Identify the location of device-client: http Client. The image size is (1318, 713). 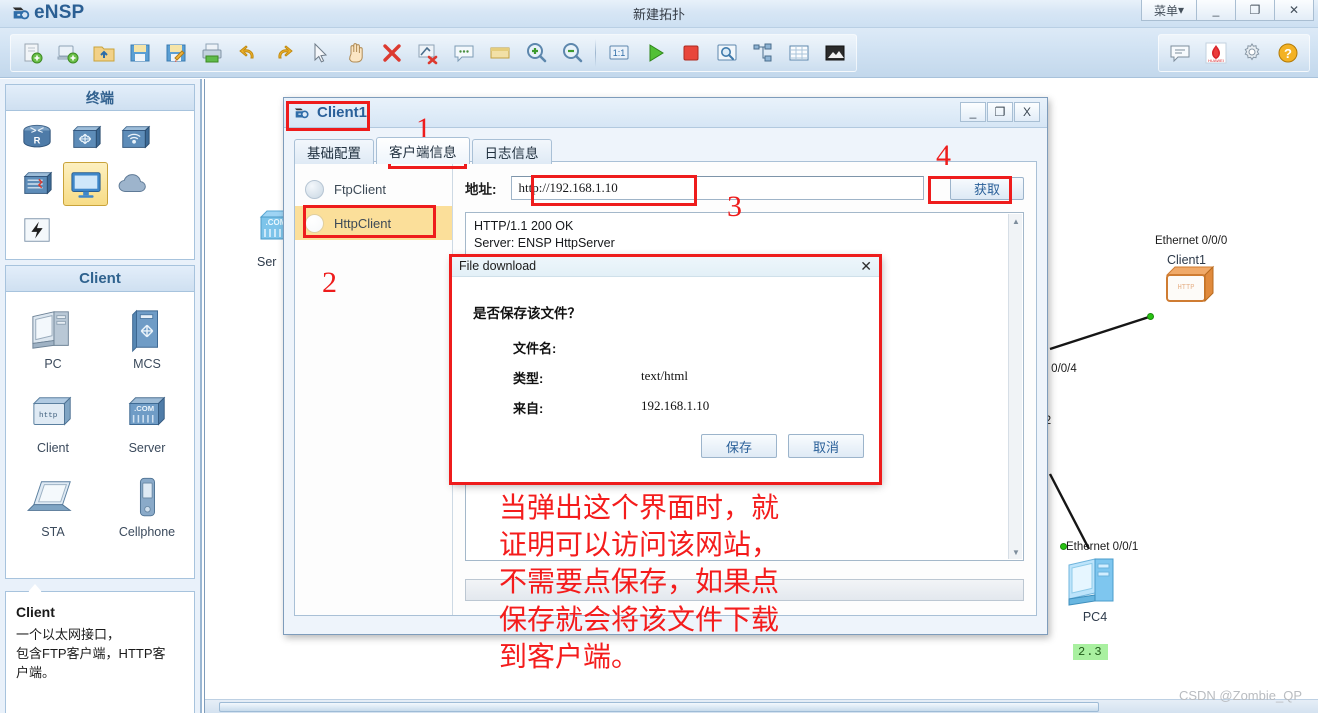
(53, 426).